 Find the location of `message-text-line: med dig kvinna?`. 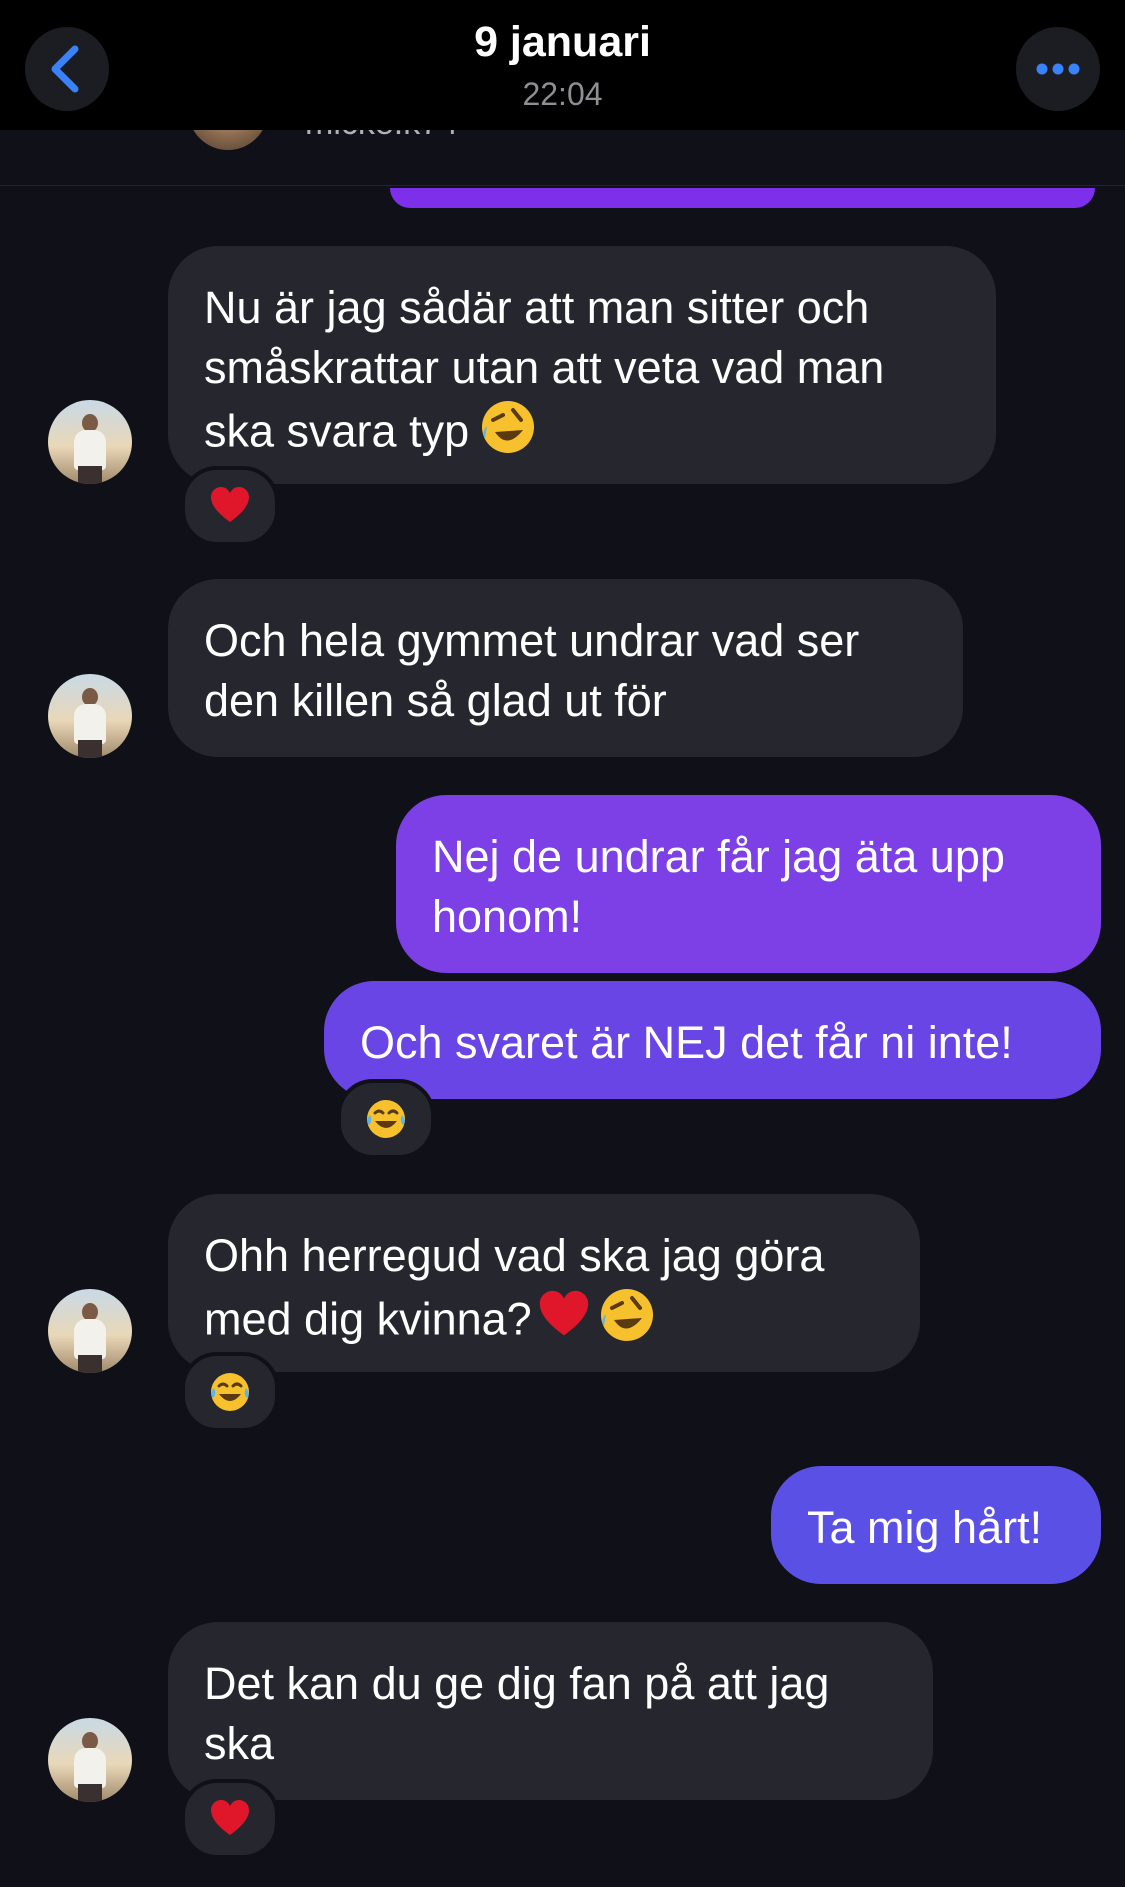

message-text-line: med dig kvinna? is located at coordinates (368, 1319).